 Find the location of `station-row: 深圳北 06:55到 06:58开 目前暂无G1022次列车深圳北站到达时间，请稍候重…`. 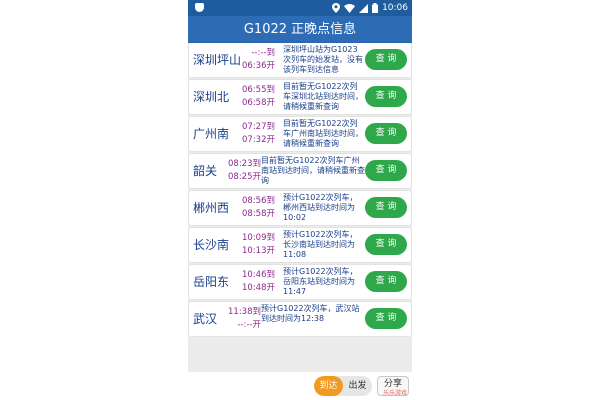

station-row: 深圳北 06:55到 06:58开 目前暂无G1022次列车深圳北站到达时间，请稍候重… is located at coordinates (300, 97).